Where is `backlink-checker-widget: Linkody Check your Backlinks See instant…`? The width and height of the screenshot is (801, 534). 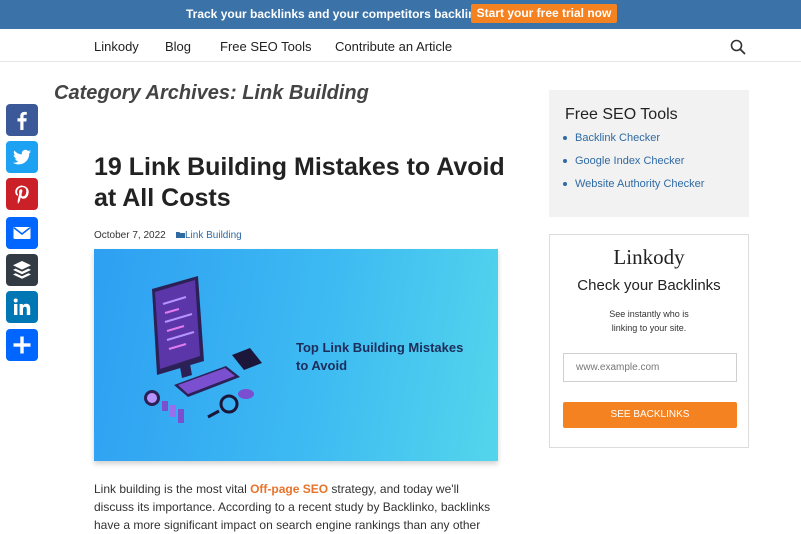
backlink-checker-widget: Linkody Check your Backlinks See instant… is located at coordinates (649, 341).